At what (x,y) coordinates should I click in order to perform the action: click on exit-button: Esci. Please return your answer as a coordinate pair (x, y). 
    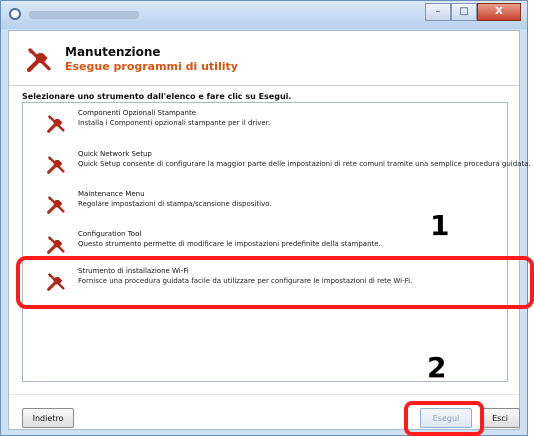
    Looking at the image, I should click on (500, 418).